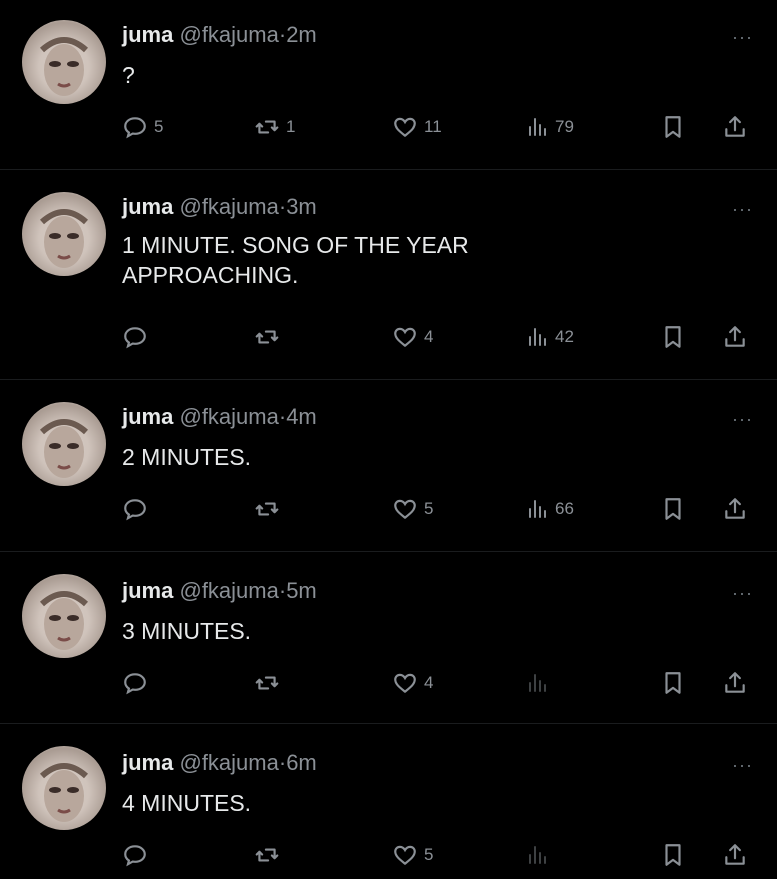 The image size is (777, 879). Describe the element at coordinates (429, 854) in the screenshot. I see `like-count: 5` at that location.